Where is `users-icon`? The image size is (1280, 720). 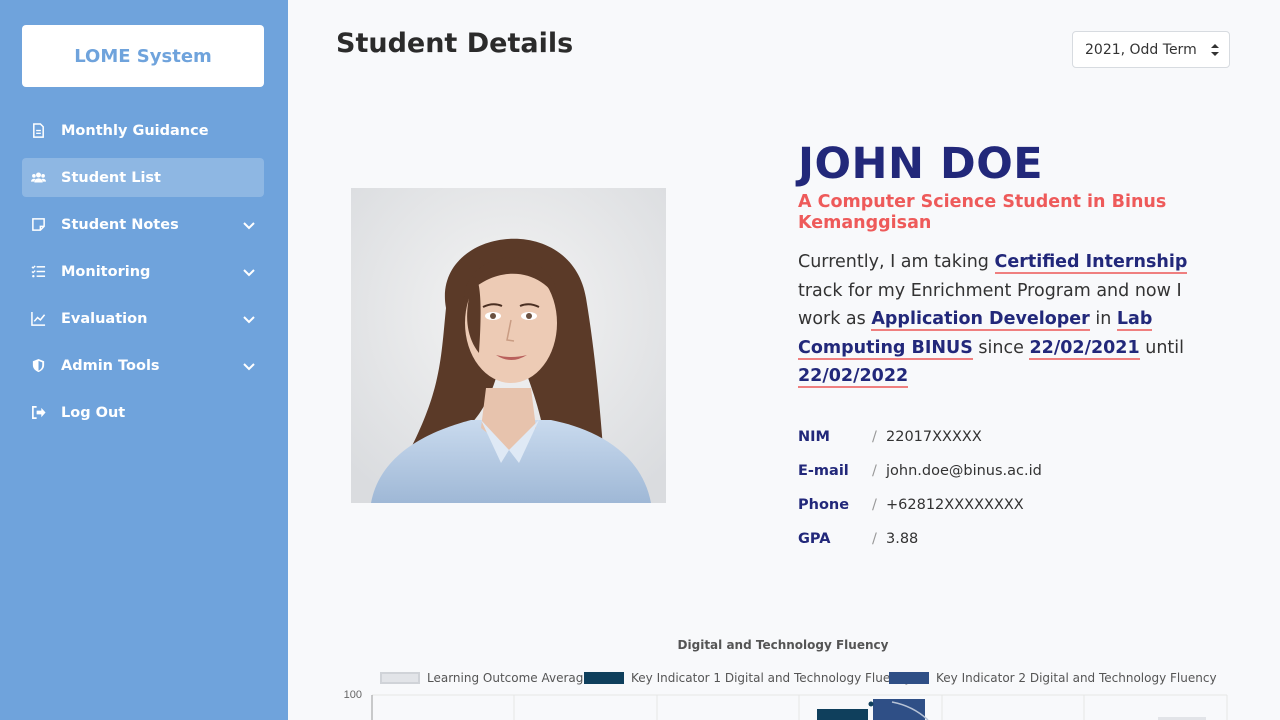
users-icon is located at coordinates (38, 178).